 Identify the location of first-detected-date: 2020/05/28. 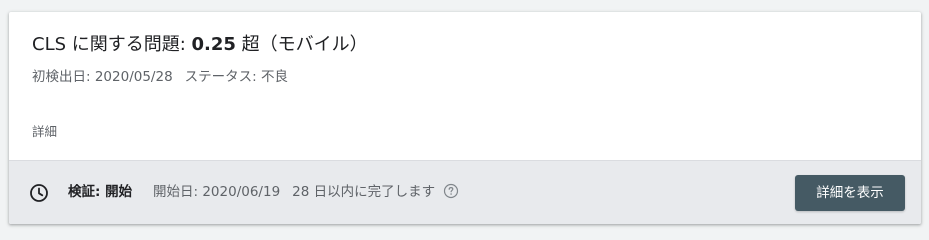
(133, 77).